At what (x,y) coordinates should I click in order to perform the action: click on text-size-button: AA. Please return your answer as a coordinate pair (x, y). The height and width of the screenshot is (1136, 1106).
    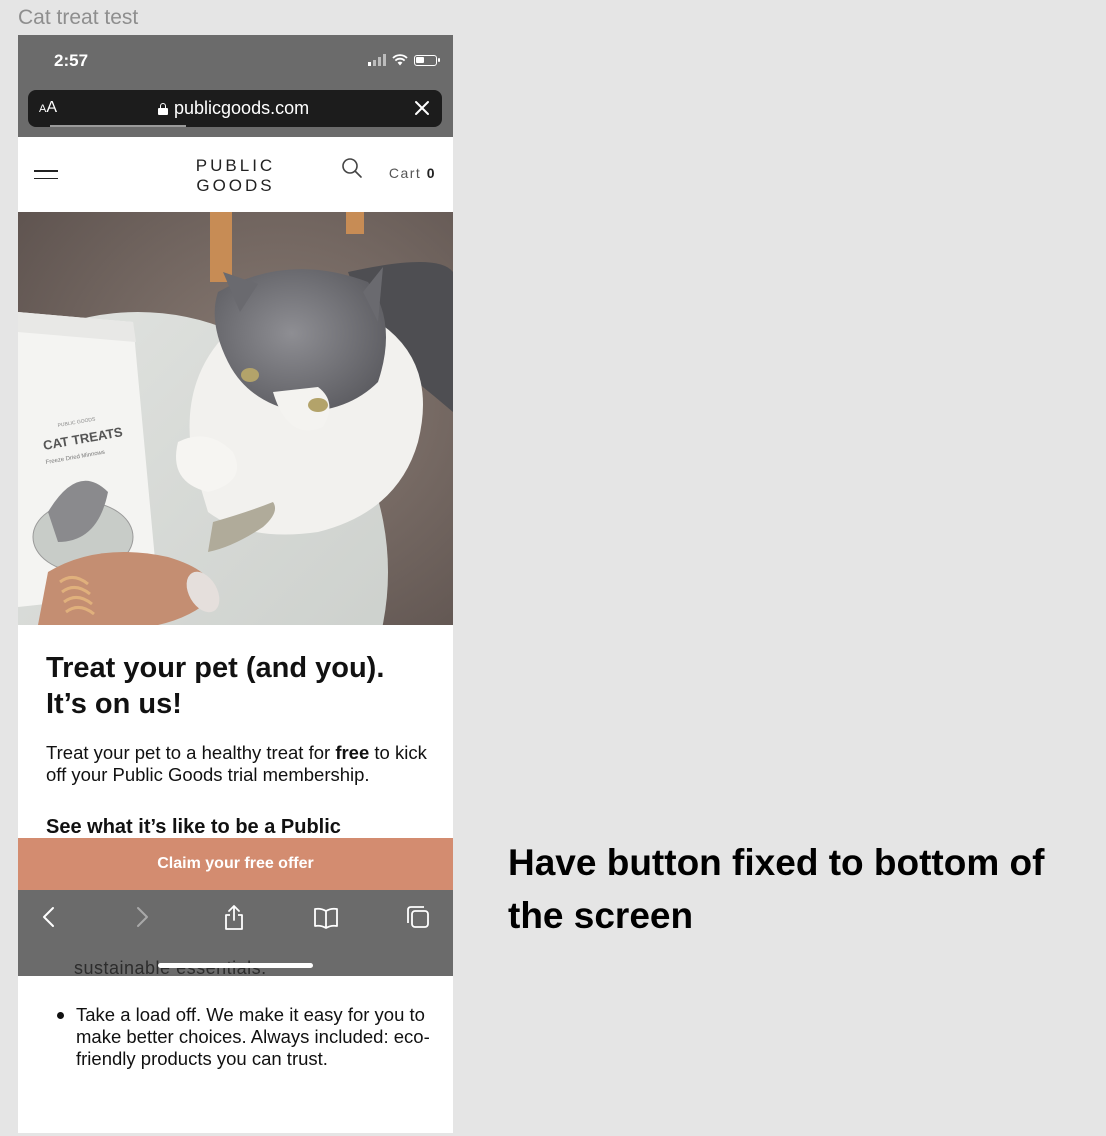
    Looking at the image, I should click on (48, 108).